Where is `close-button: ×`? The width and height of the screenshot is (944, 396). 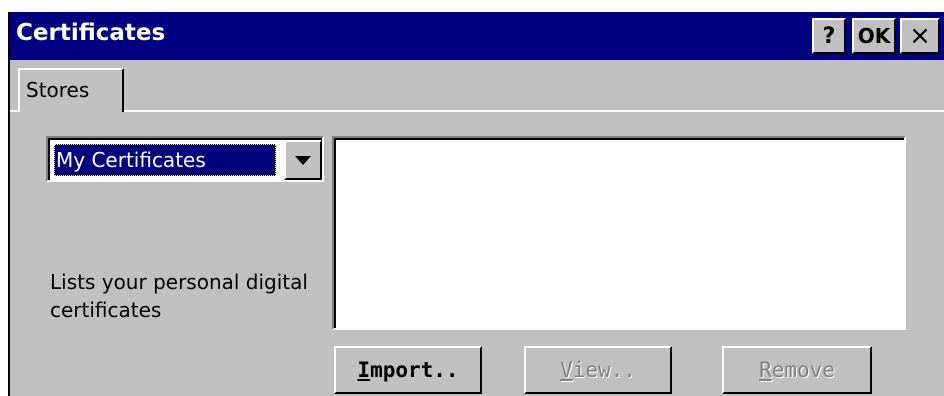 close-button: × is located at coordinates (920, 36).